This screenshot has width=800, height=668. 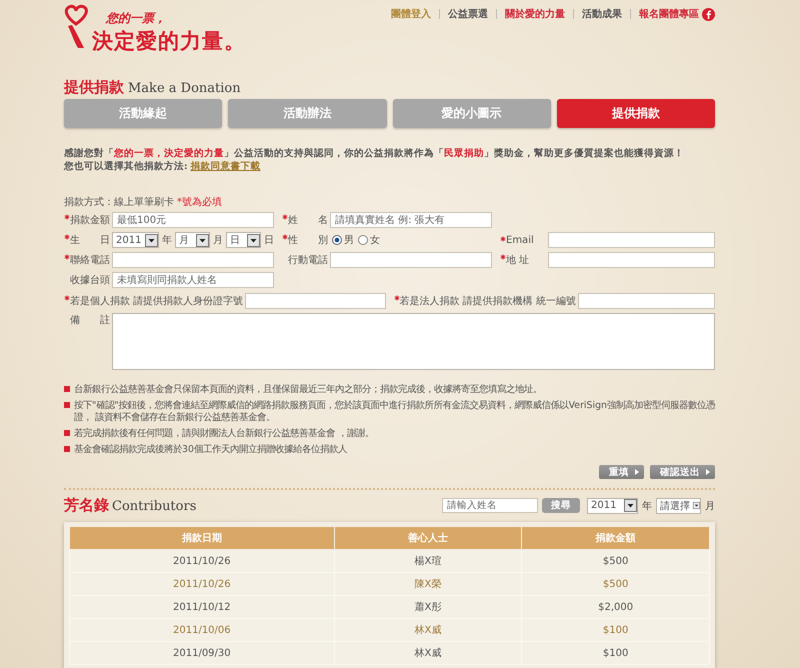 What do you see at coordinates (602, 14) in the screenshot?
I see `nav-link: 活動成果` at bounding box center [602, 14].